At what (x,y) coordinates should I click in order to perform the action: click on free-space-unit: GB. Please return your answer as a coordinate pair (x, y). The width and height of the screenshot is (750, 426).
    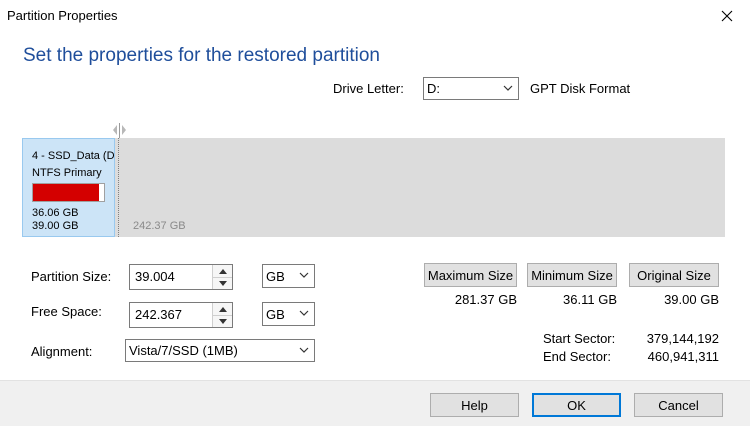
    Looking at the image, I should click on (275, 314).